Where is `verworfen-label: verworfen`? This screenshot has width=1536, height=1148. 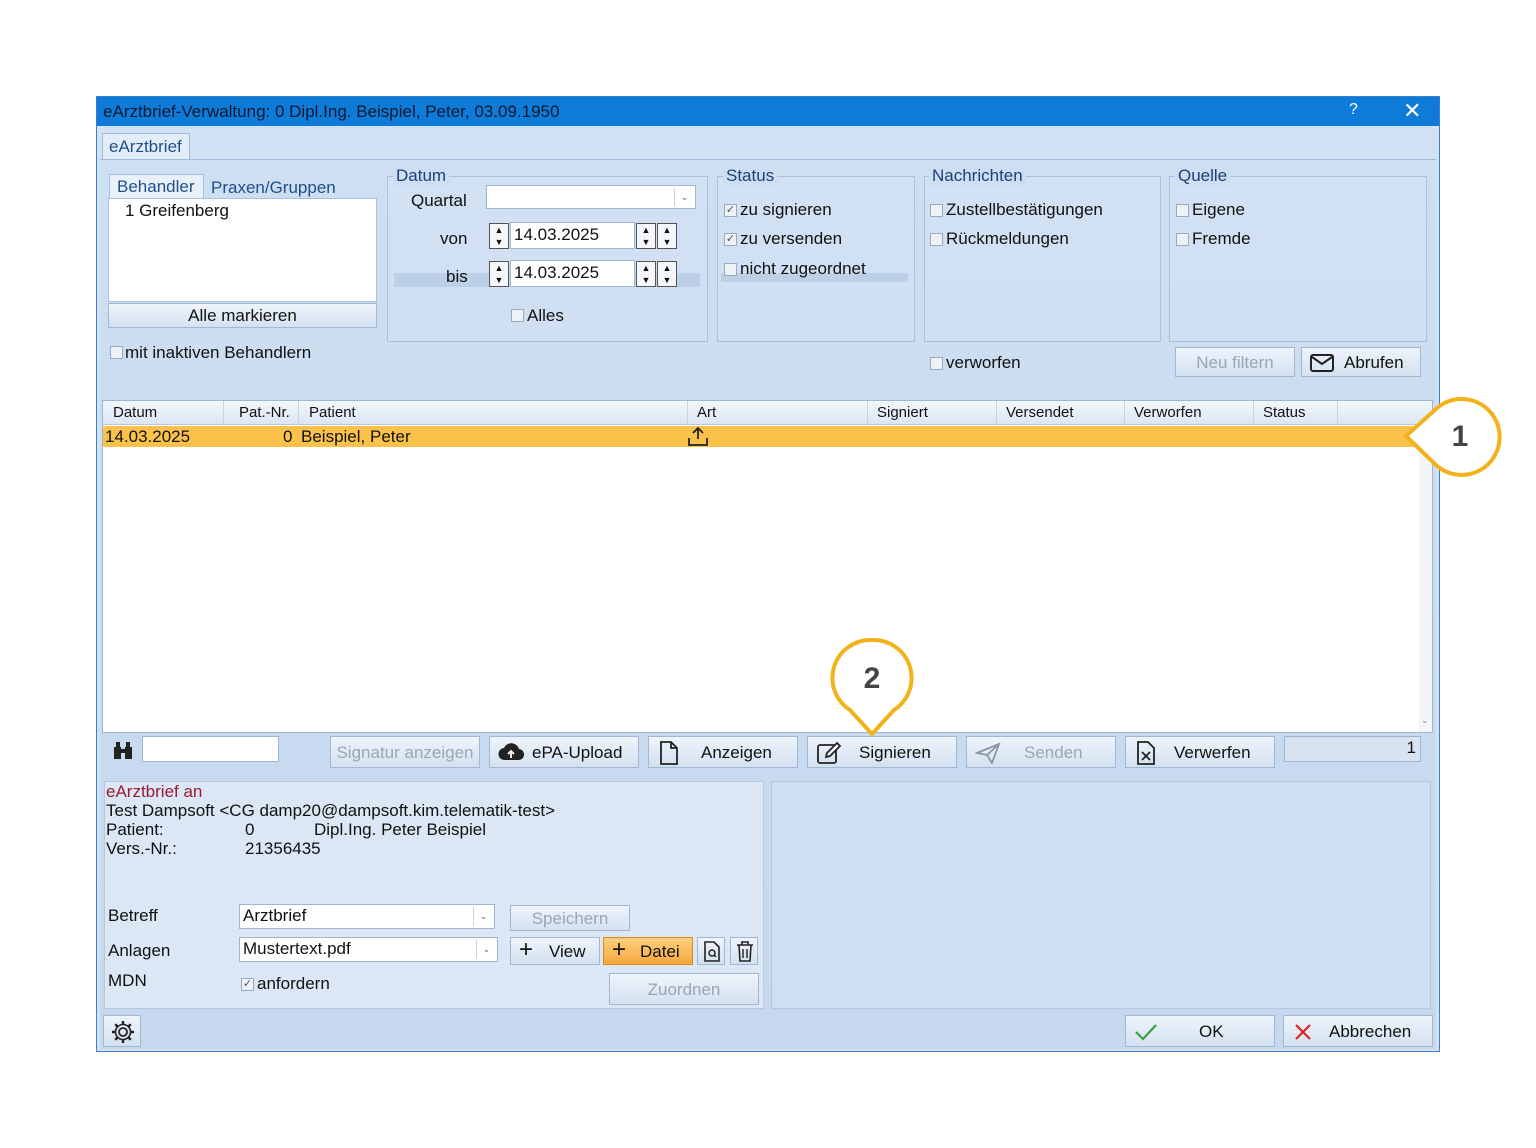 verworfen-label: verworfen is located at coordinates (983, 362).